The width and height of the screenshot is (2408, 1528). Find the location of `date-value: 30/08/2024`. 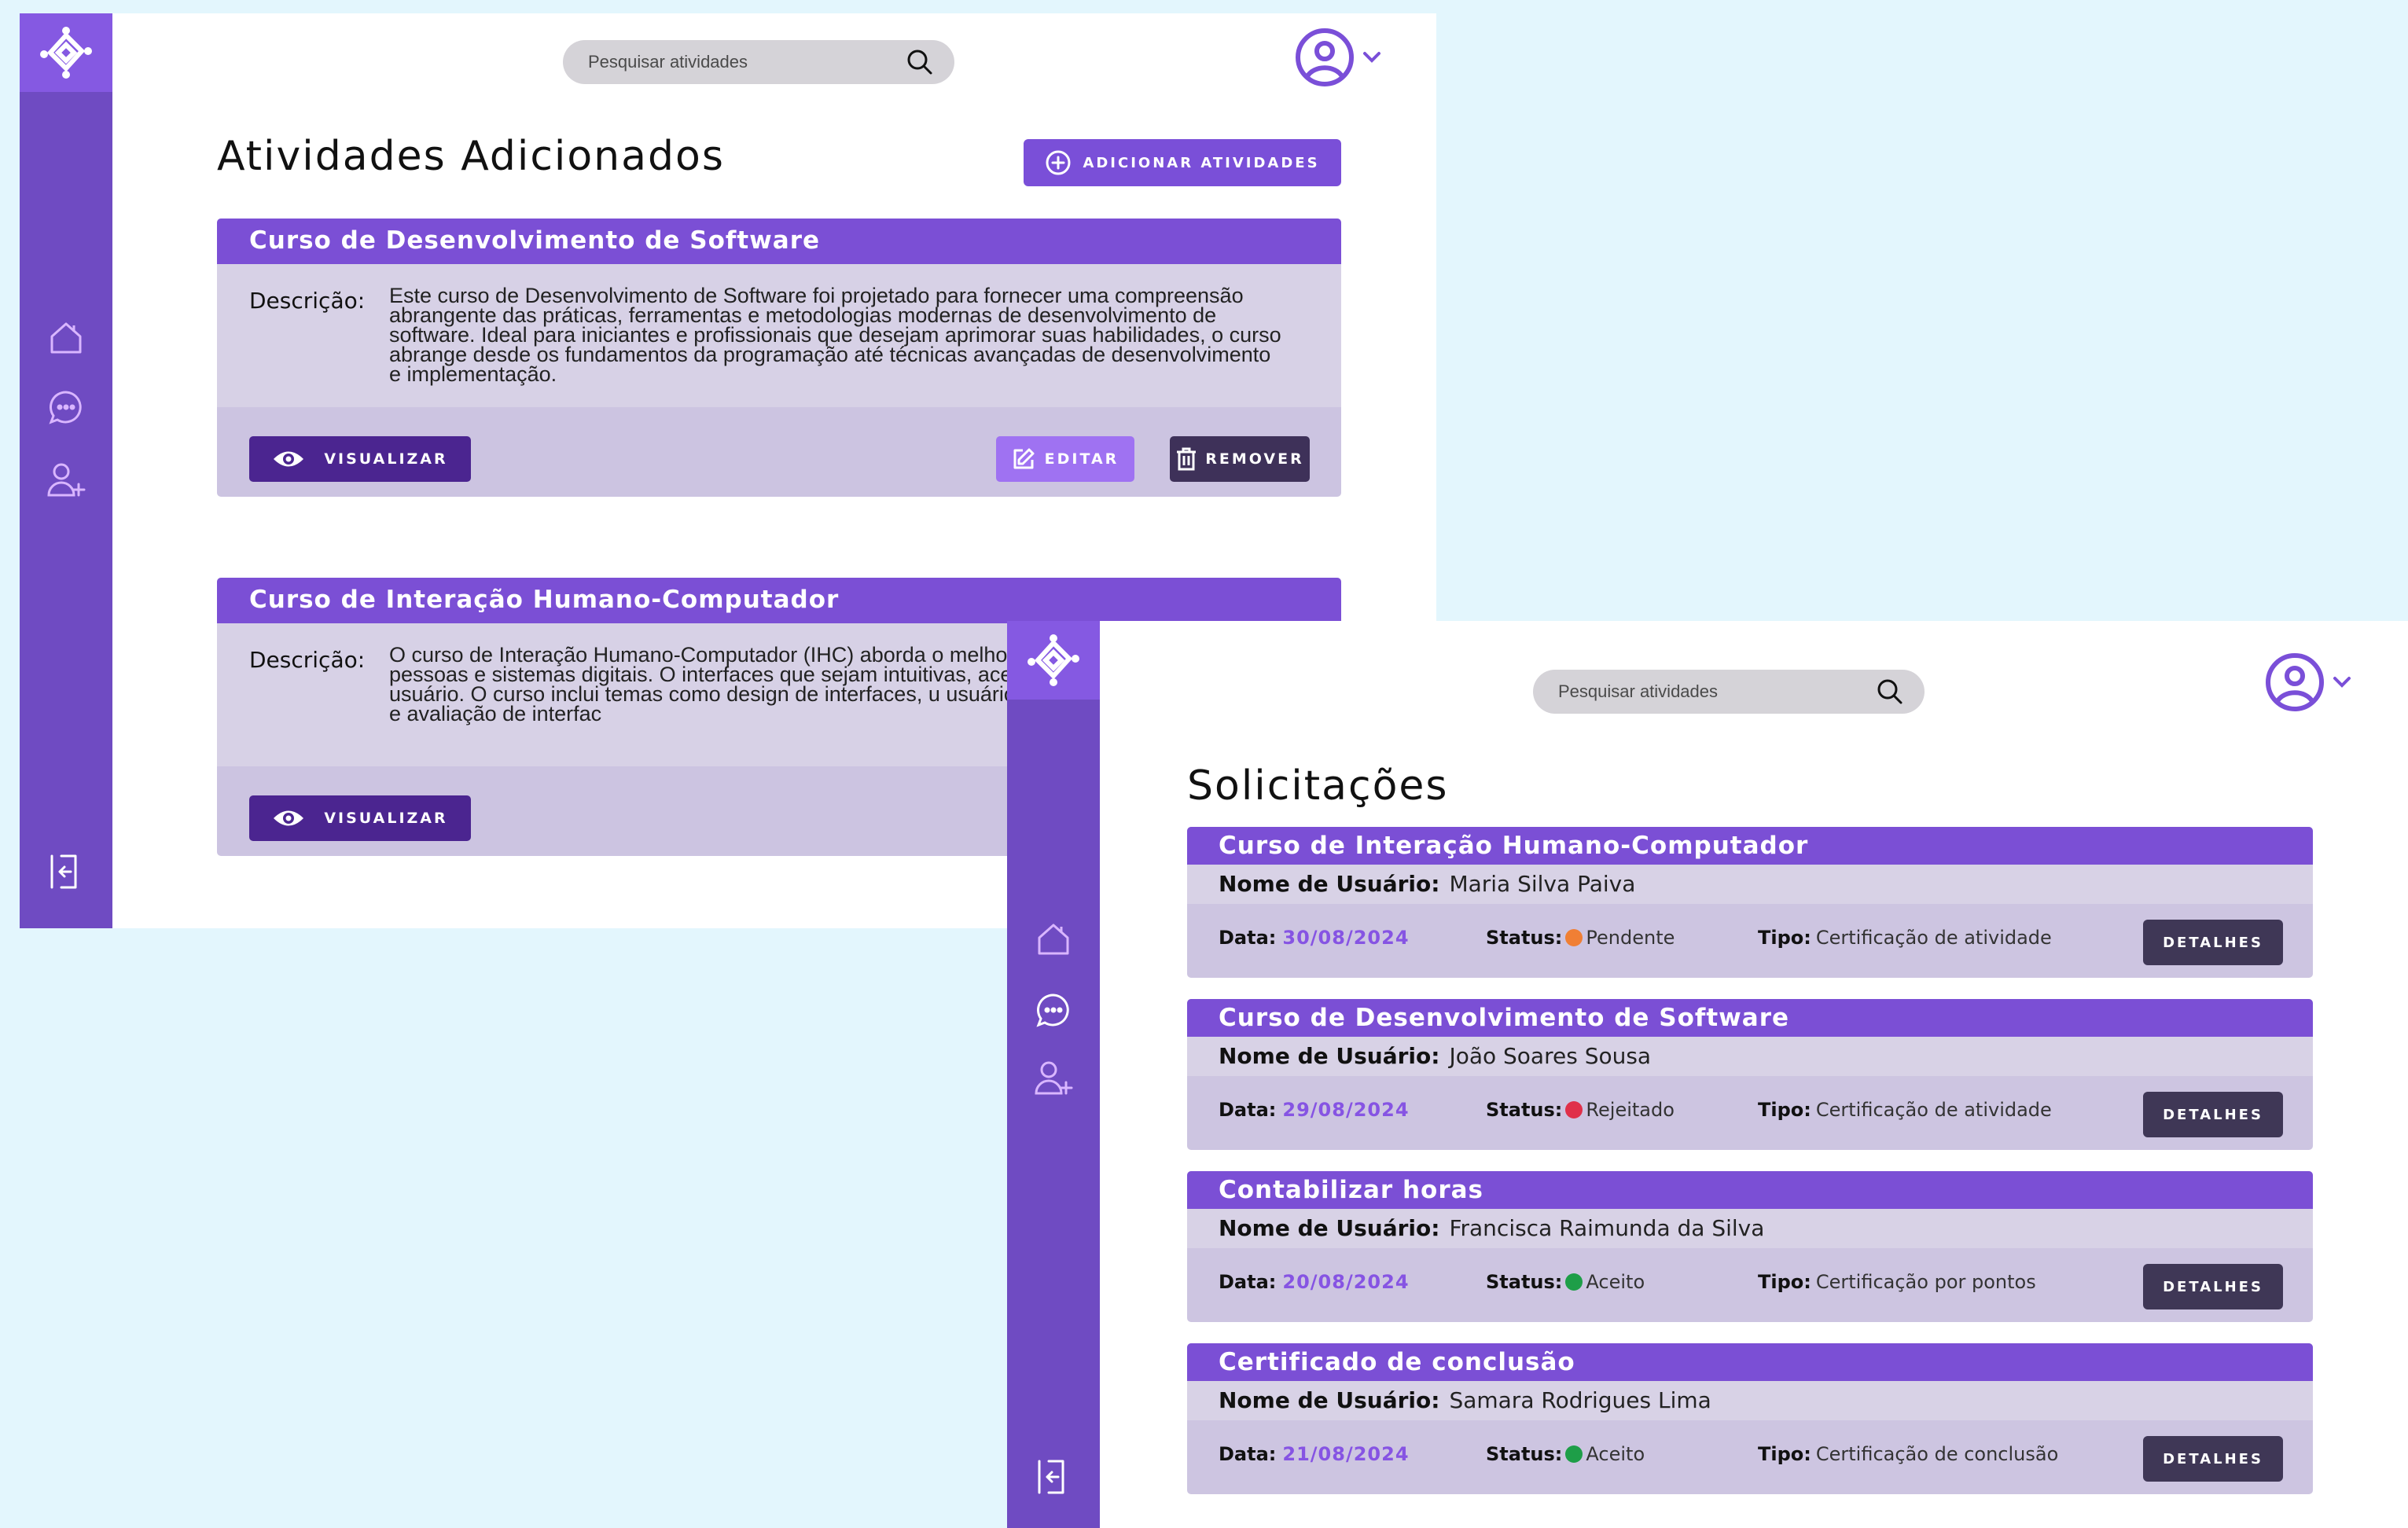

date-value: 30/08/2024 is located at coordinates (1346, 938).